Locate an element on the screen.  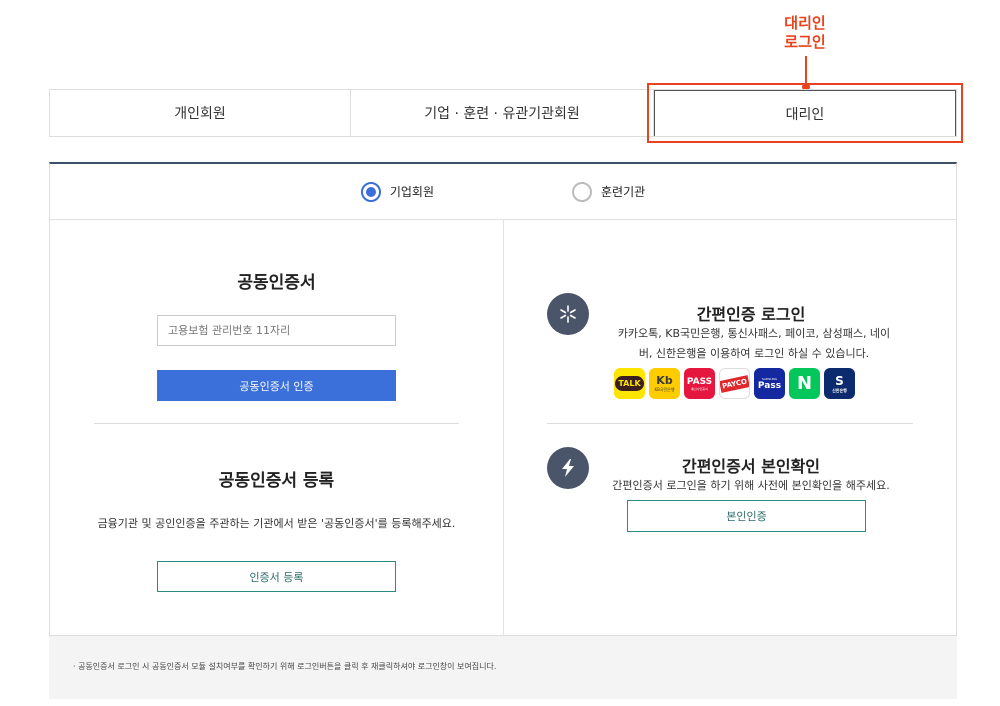
register-cert-button: 인증서 등록 is located at coordinates (276, 576).